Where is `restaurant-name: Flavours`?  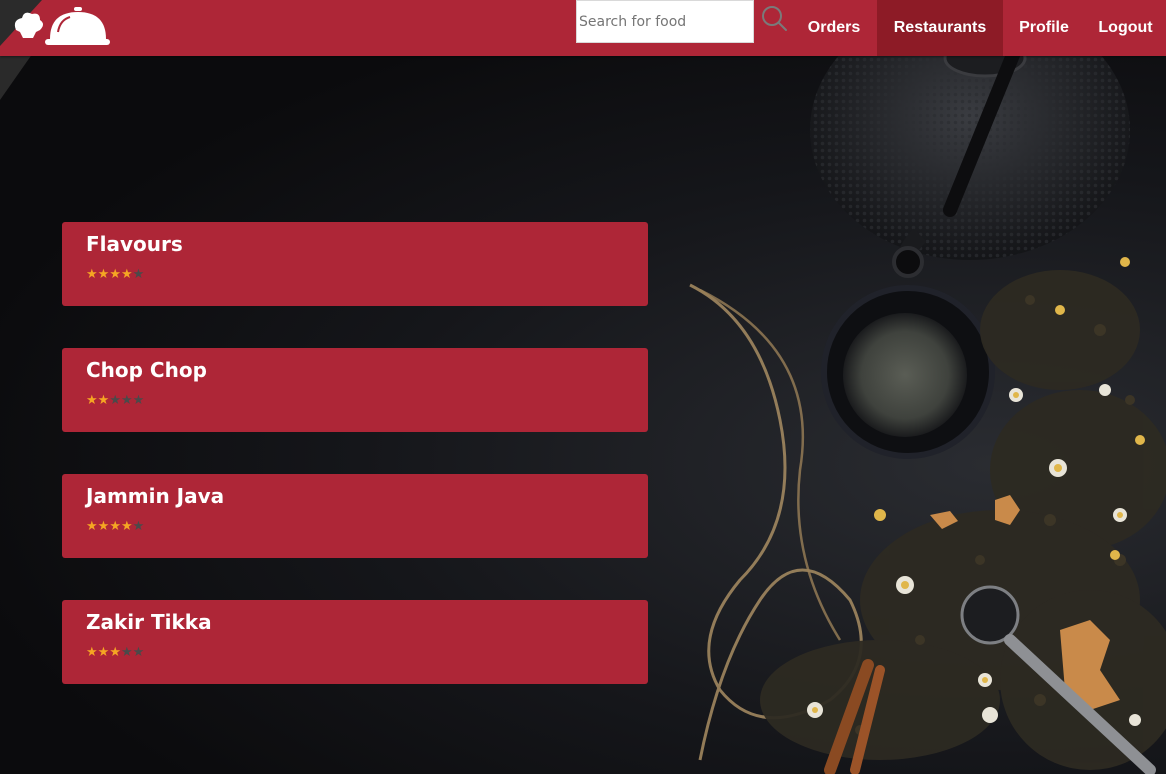 restaurant-name: Flavours is located at coordinates (134, 244).